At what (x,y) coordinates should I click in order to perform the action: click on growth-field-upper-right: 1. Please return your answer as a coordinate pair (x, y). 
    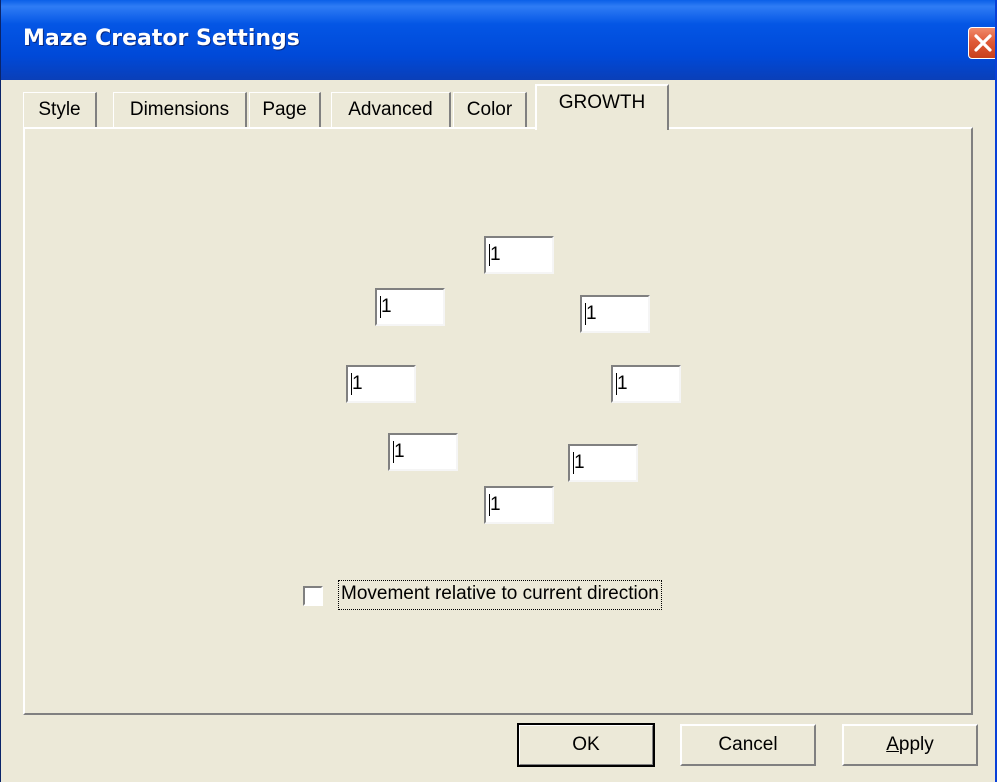
    Looking at the image, I should click on (615, 314).